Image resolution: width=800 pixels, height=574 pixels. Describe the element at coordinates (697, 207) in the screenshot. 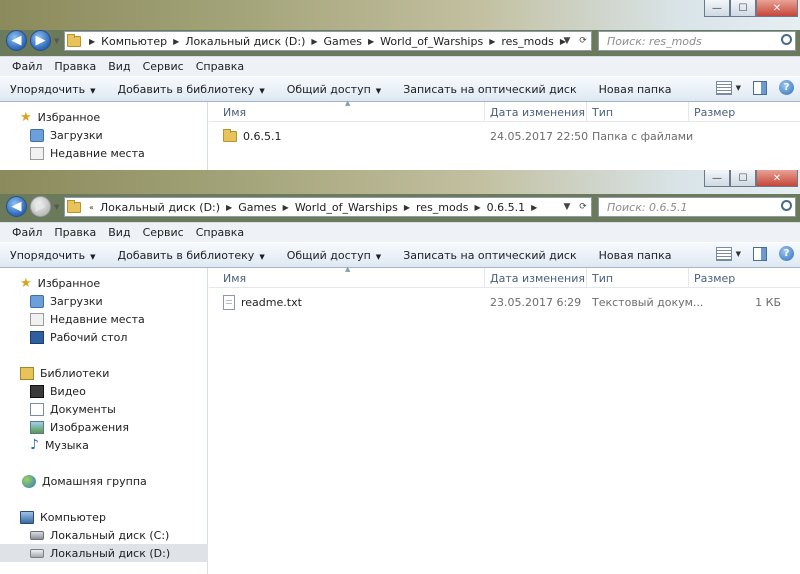

I see `search-input: Поиск: 0.6.5.1` at that location.